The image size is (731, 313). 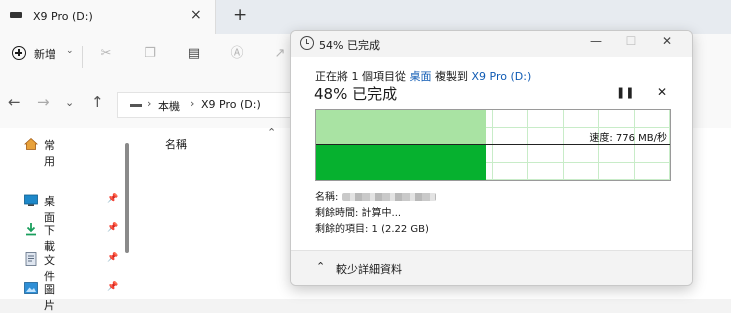 I want to click on tab-title: X9 Pro (D:), so click(x=63, y=16).